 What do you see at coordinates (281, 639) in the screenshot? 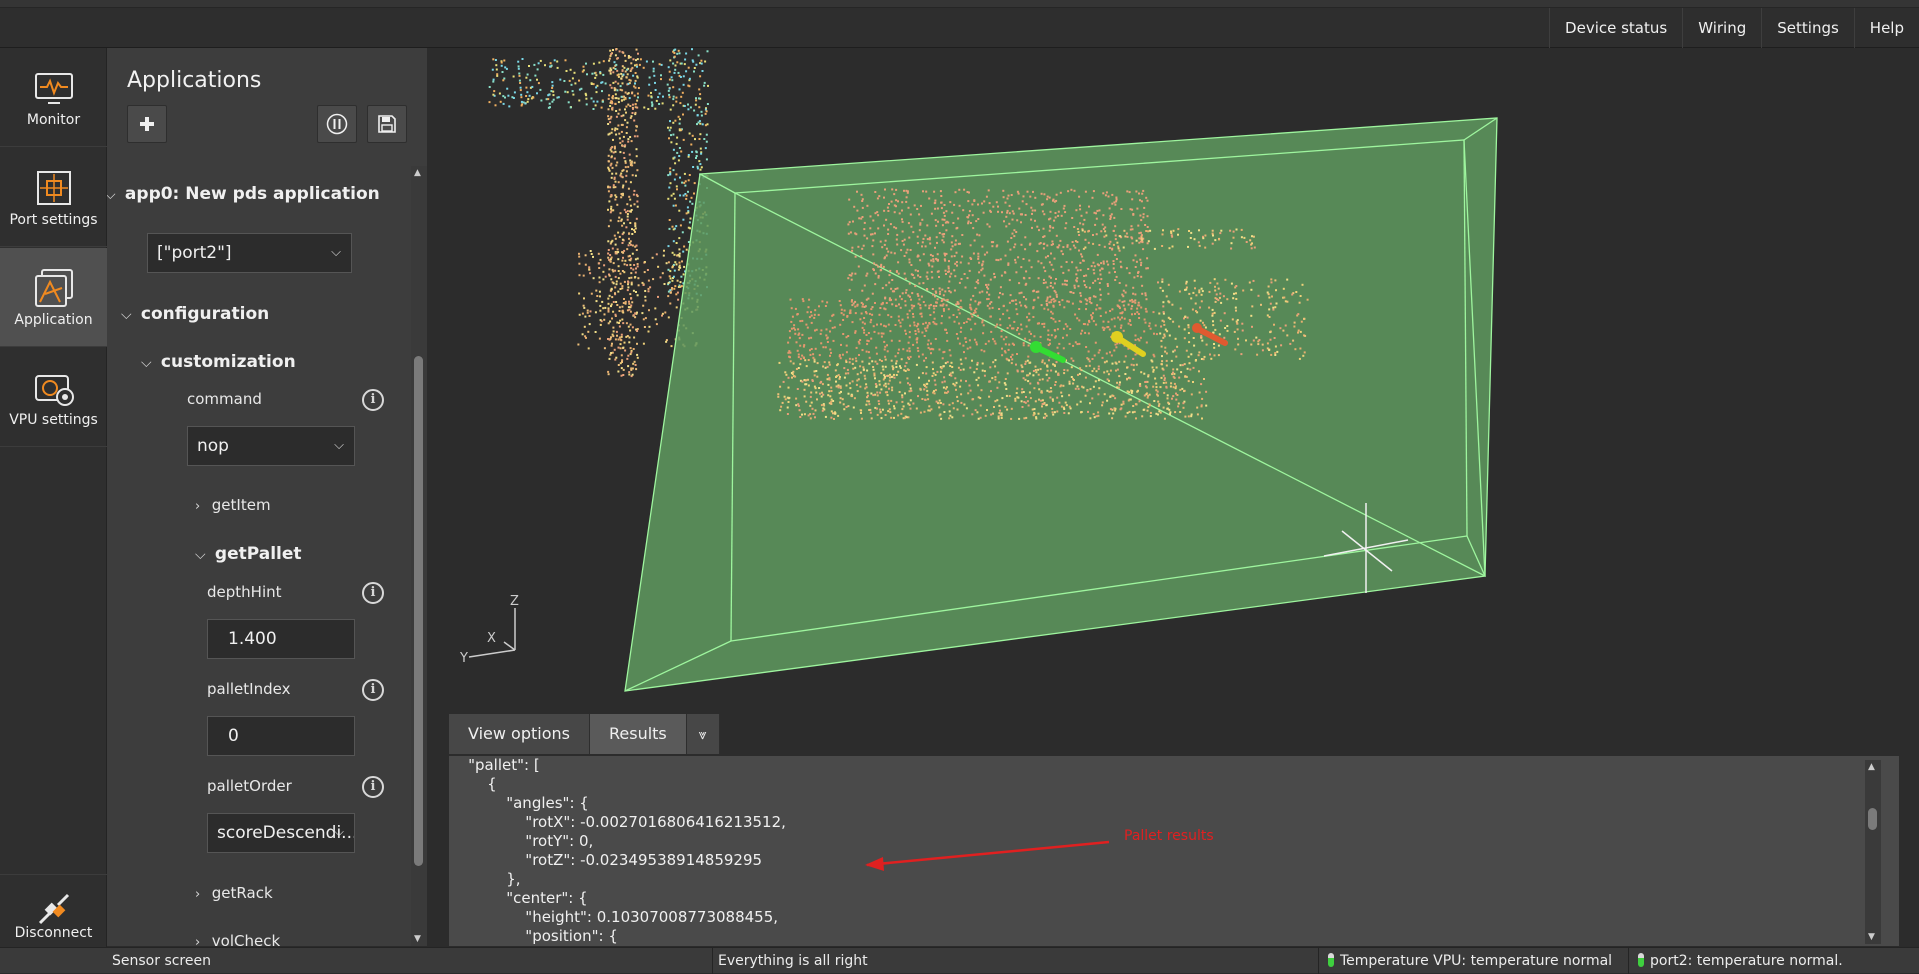
I see `depthhint-input: 1.400` at bounding box center [281, 639].